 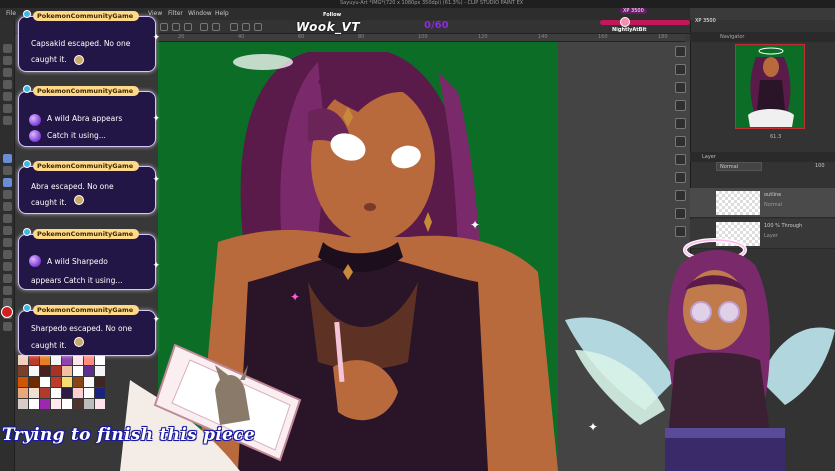 I want to click on pencil-tool-icon, so click(x=7, y=170).